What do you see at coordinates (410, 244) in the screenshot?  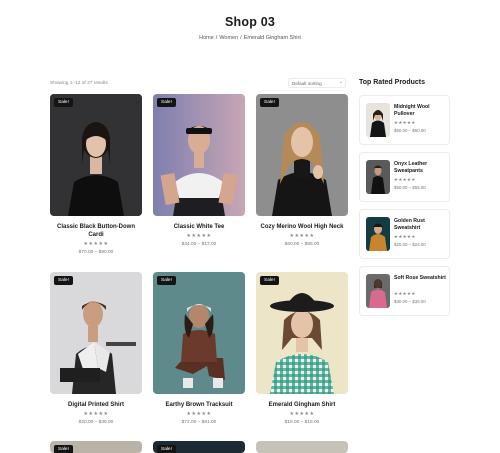 I see `product-price: $20.00 – $24.00` at bounding box center [410, 244].